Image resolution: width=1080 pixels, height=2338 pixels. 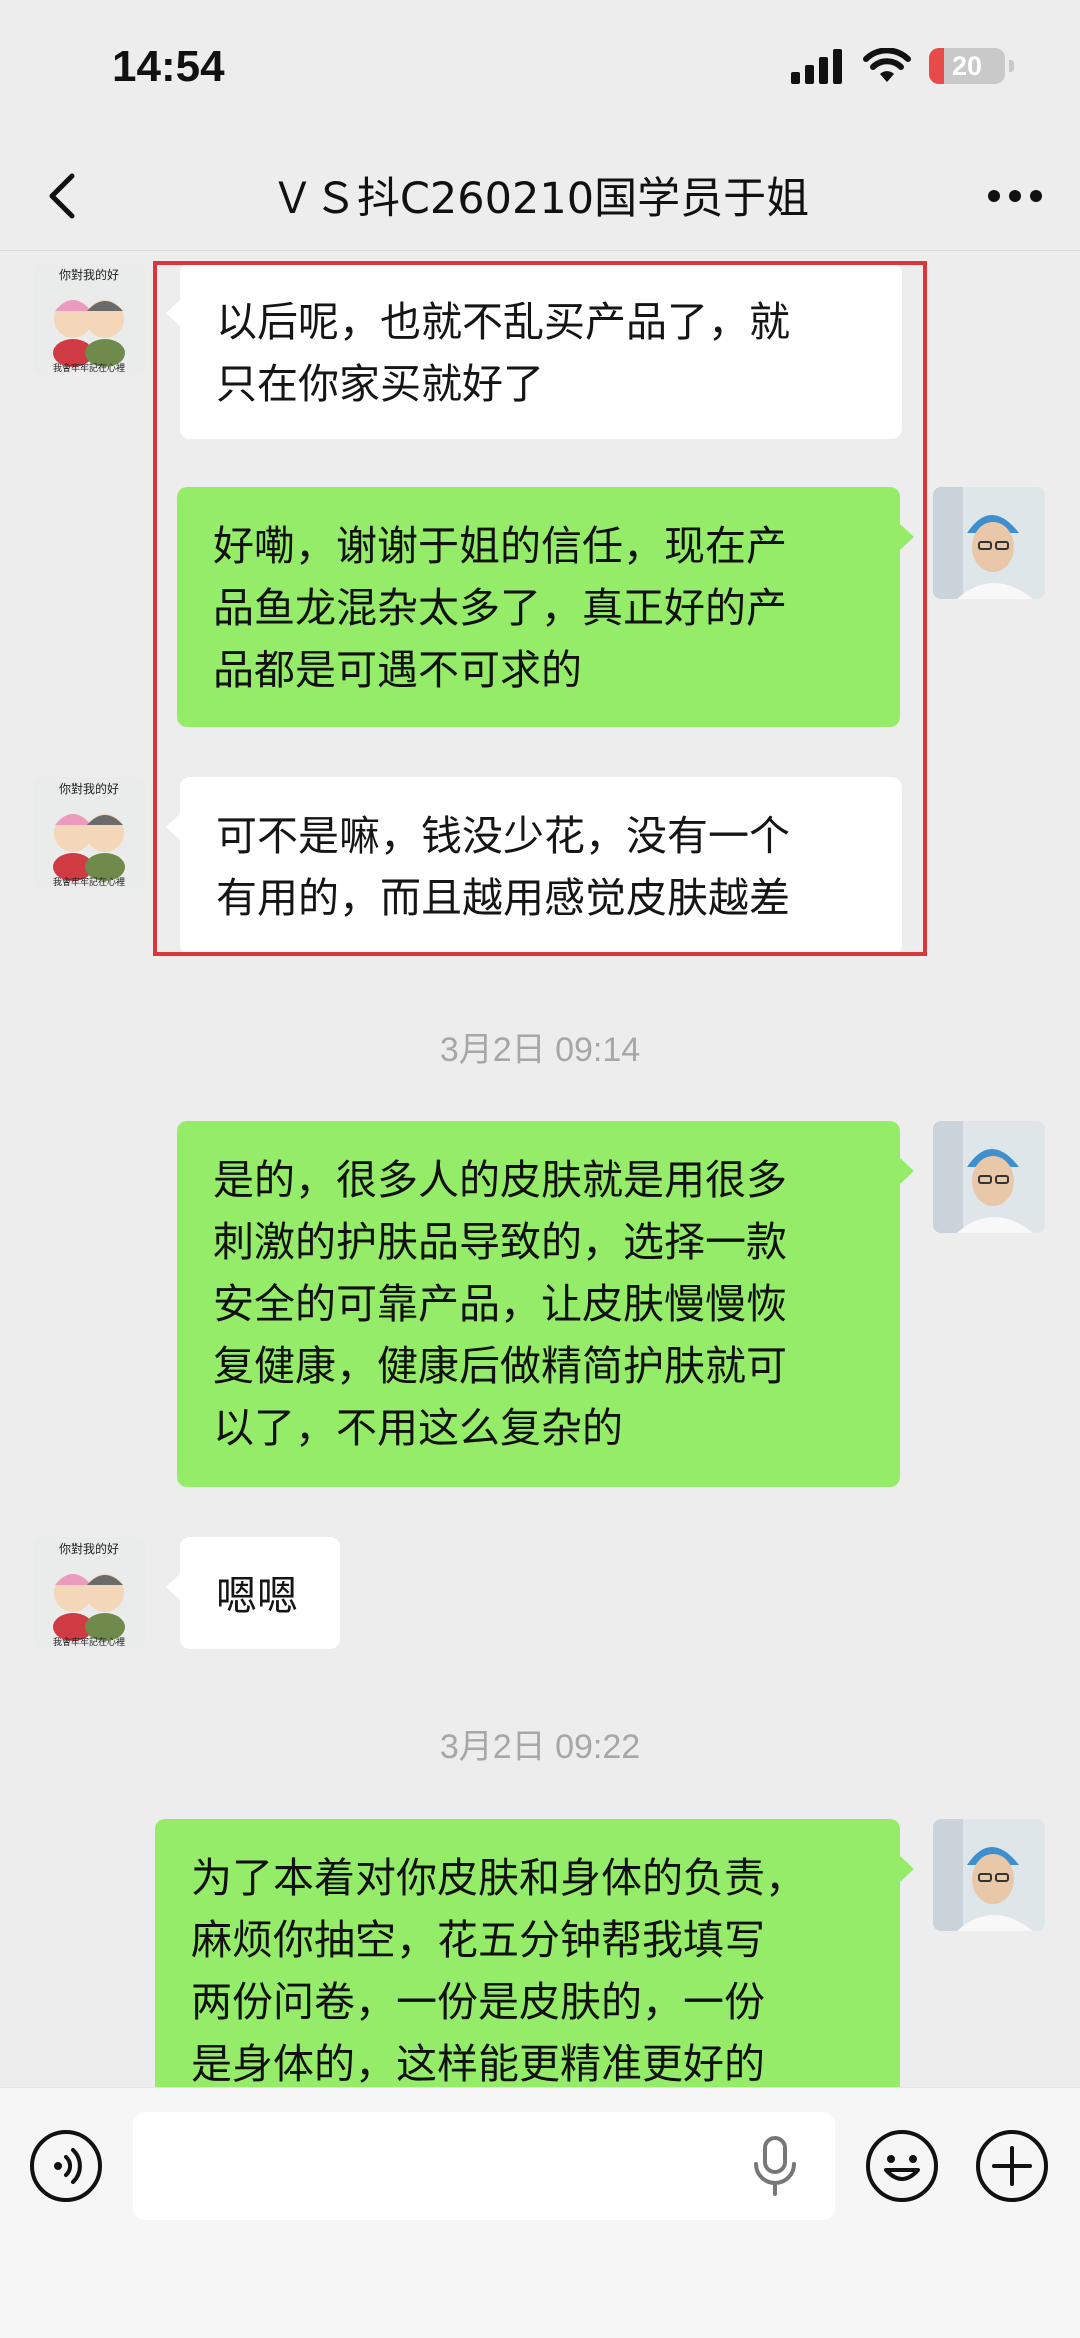 I want to click on battery-cap, so click(x=1011, y=66).